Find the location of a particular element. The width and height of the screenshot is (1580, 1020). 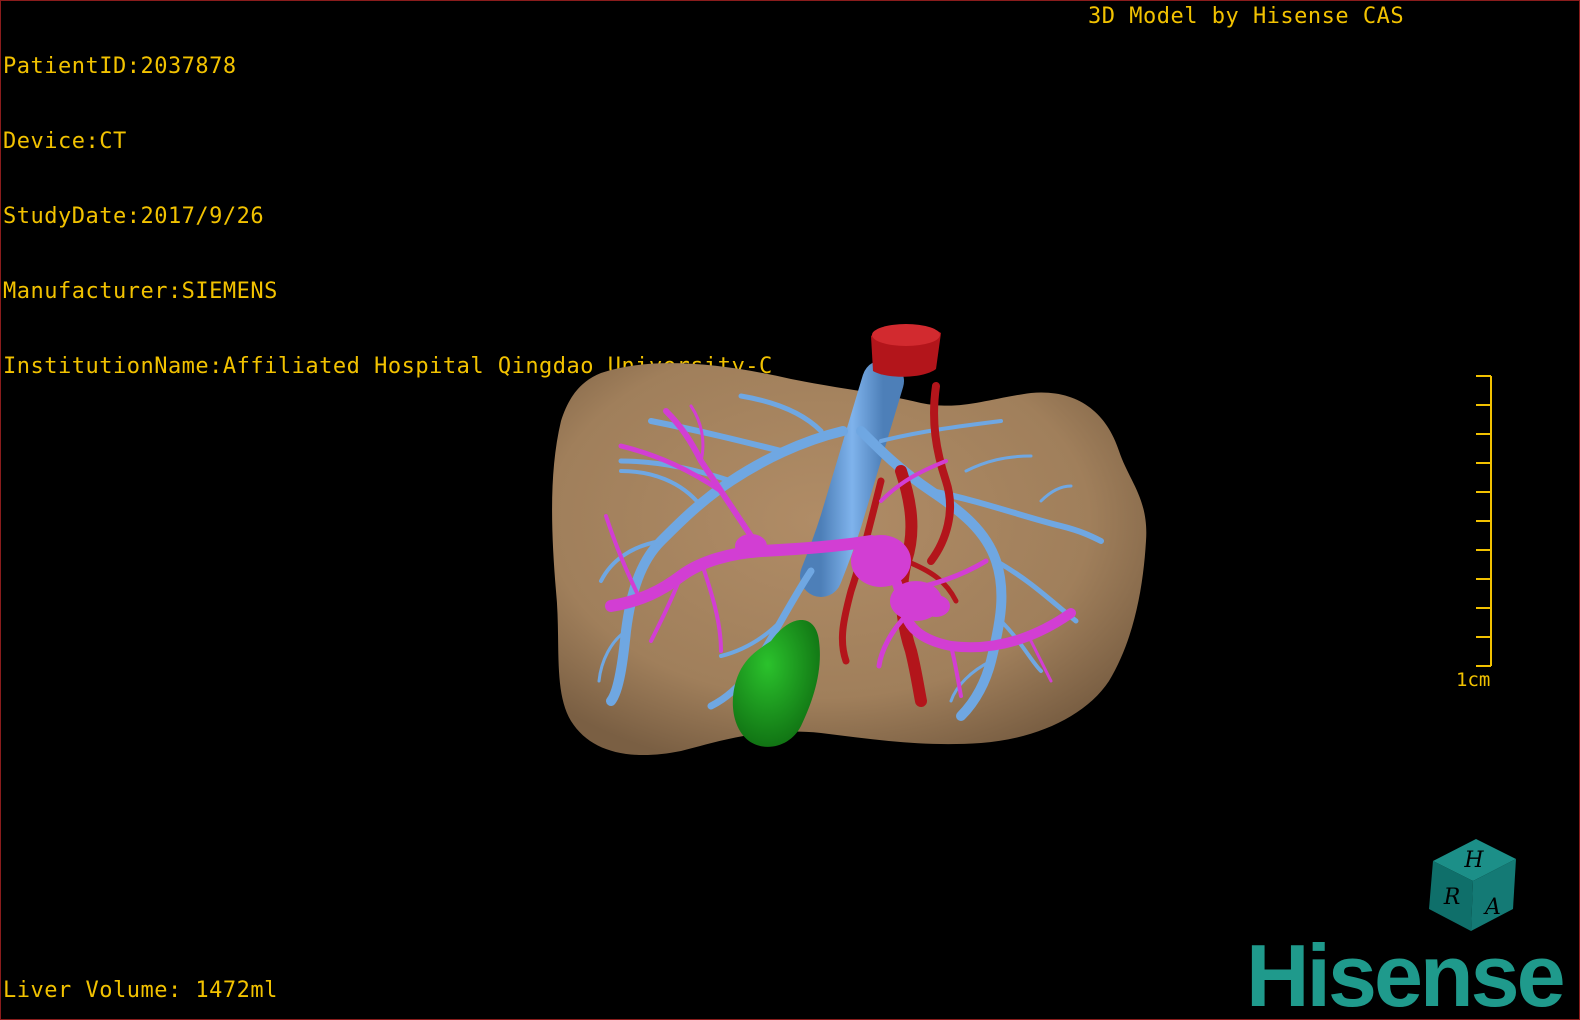

cube-face-label-h: H is located at coordinates (1473, 860).